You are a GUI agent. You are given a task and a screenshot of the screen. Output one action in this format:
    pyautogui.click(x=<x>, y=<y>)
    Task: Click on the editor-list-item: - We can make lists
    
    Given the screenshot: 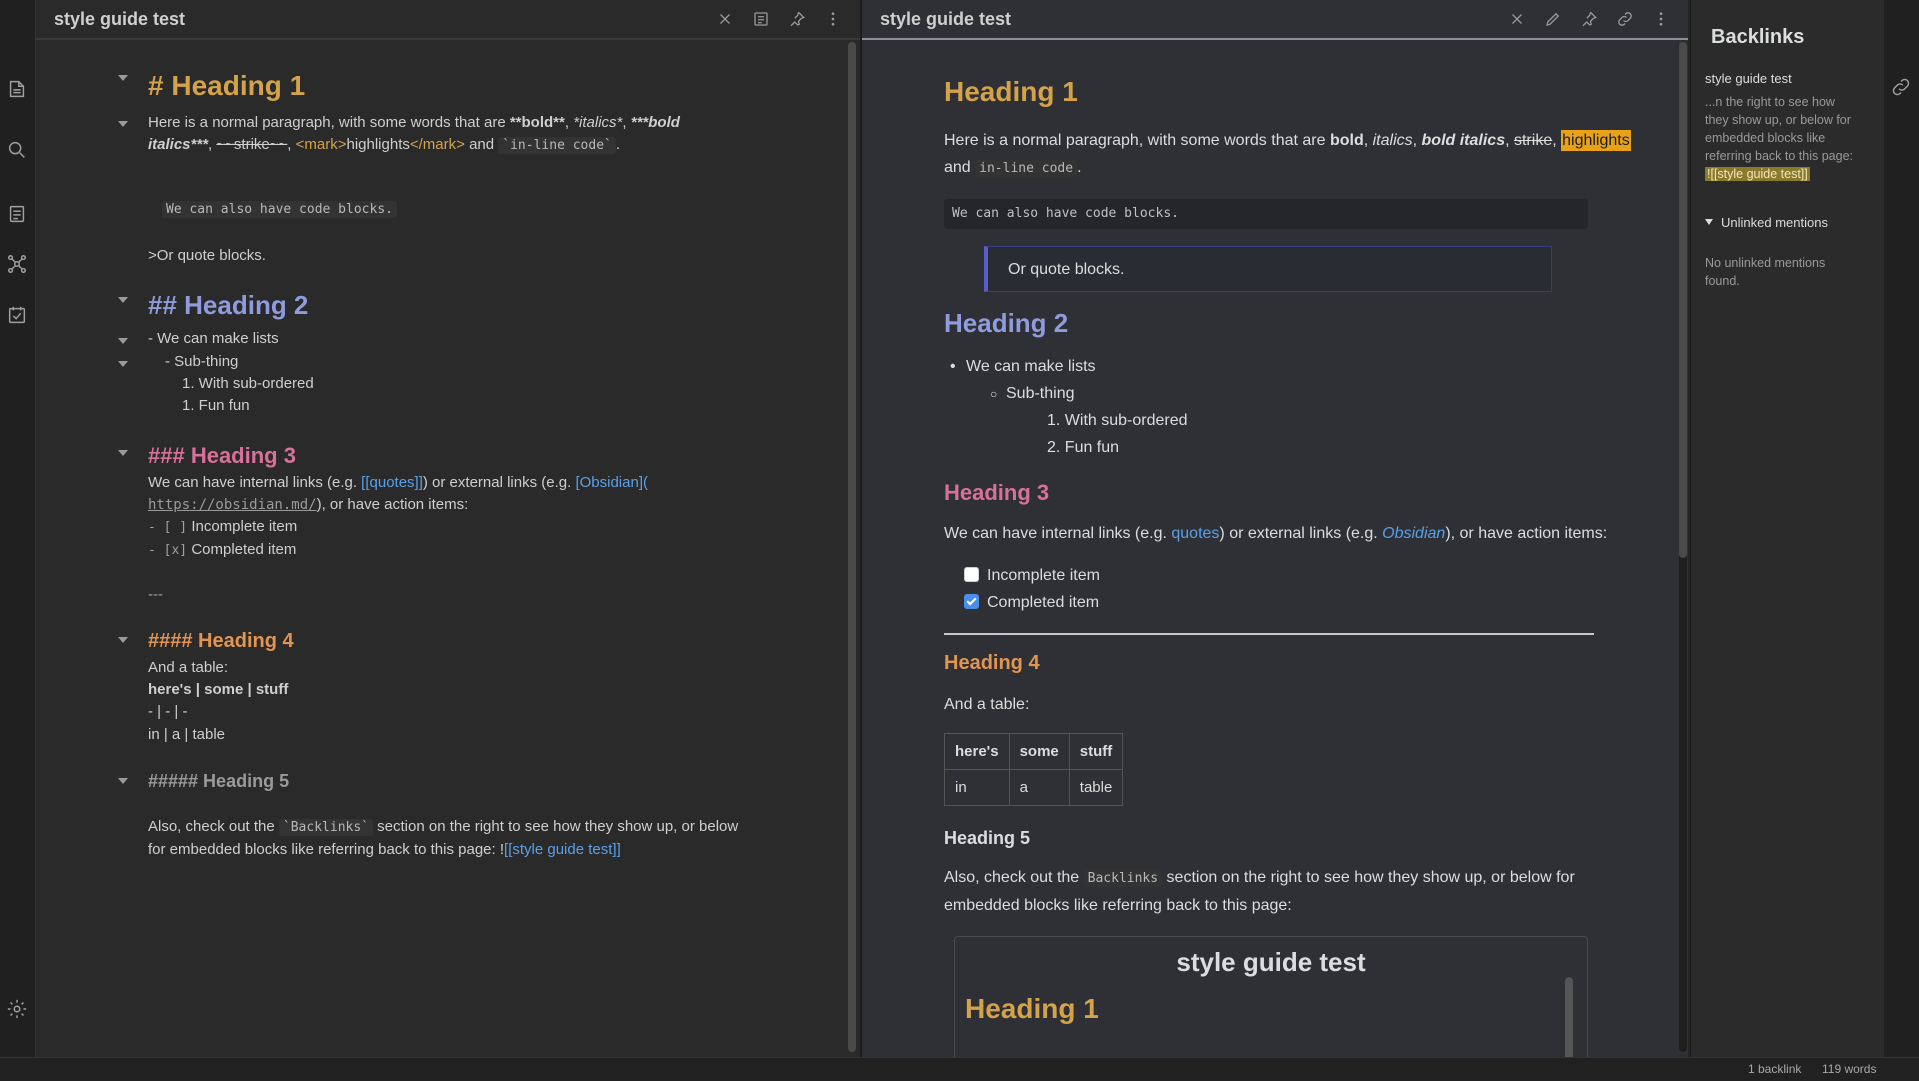 What is the action you would take?
    pyautogui.click(x=213, y=338)
    